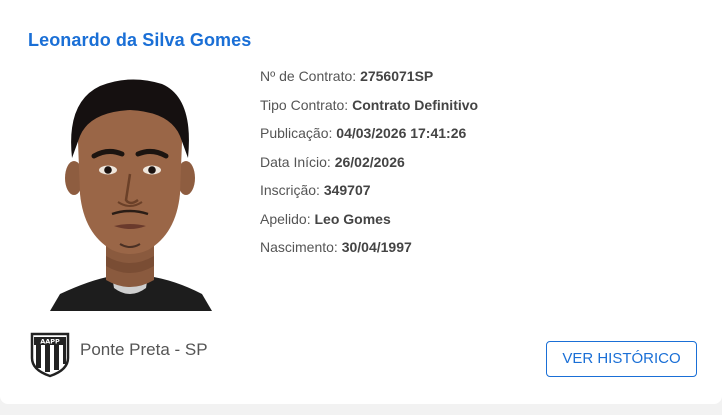 Image resolution: width=722 pixels, height=415 pixels. What do you see at coordinates (140, 40) in the screenshot?
I see `player-name: Leonardo da Silva Gomes` at bounding box center [140, 40].